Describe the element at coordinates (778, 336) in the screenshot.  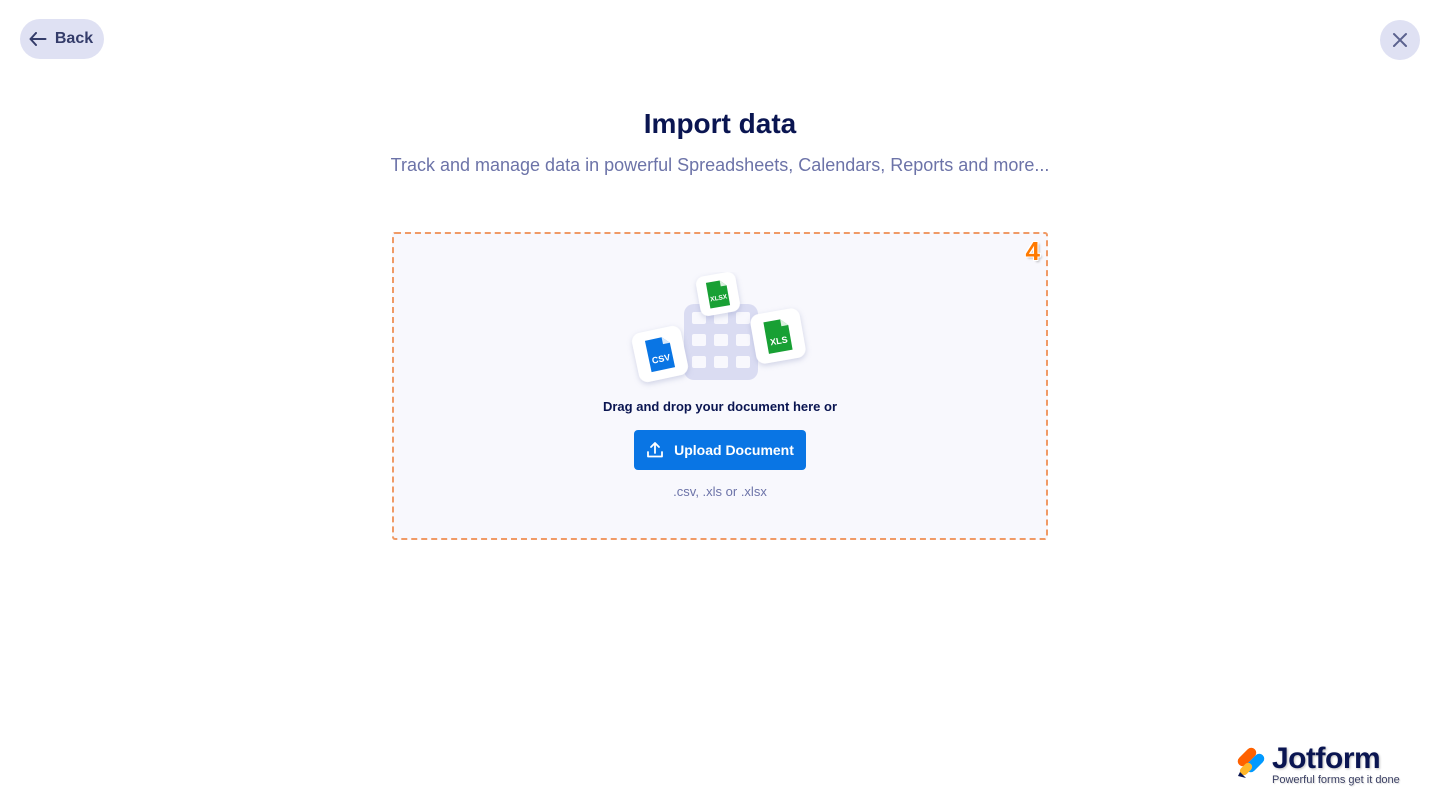
I see `xls-file-icon: XLS` at that location.